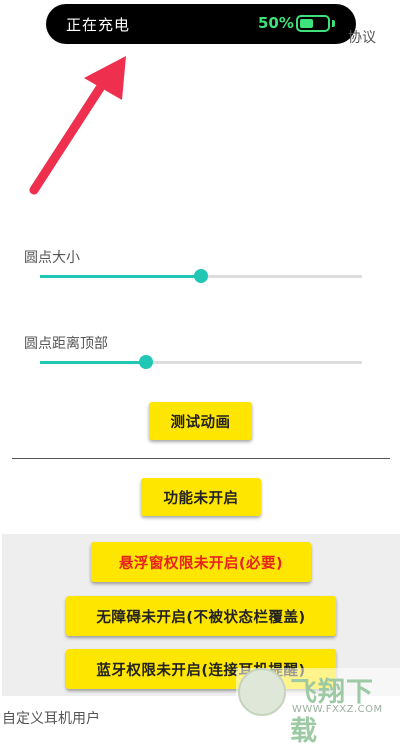 Image resolution: width=402 pixels, height=748 pixels. I want to click on dot-size-slider-thumb, so click(201, 276).